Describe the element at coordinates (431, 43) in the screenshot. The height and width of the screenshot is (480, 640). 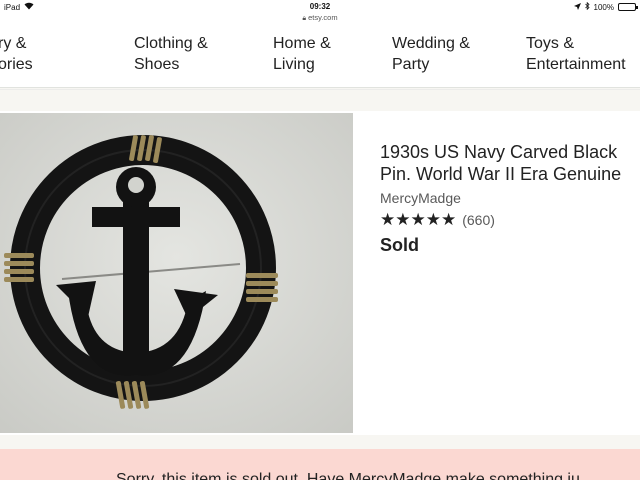
I see `category-label-line1: Wedding &` at that location.